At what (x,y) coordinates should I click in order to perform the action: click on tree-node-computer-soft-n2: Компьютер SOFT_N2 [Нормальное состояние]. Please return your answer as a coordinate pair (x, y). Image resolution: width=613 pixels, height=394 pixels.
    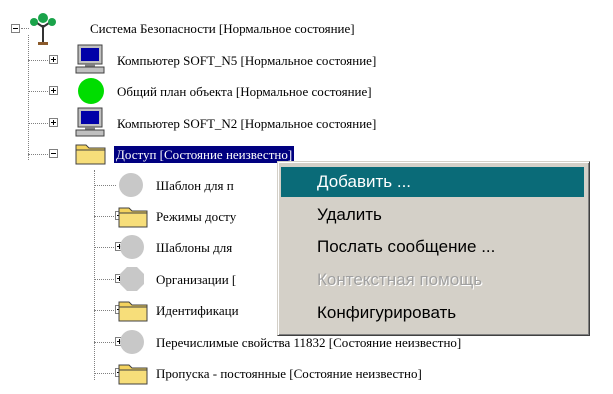
    Looking at the image, I should click on (246, 123).